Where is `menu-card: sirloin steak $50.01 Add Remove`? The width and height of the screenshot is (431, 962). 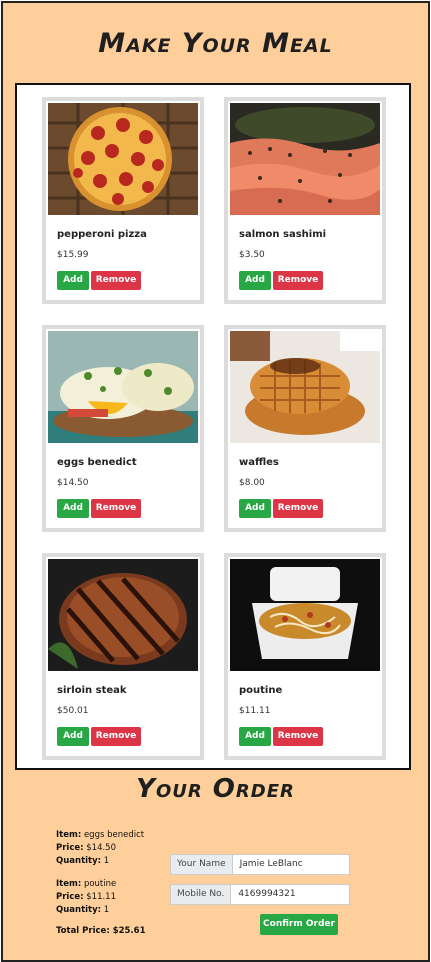 menu-card: sirloin steak $50.01 Add Remove is located at coordinates (123, 656).